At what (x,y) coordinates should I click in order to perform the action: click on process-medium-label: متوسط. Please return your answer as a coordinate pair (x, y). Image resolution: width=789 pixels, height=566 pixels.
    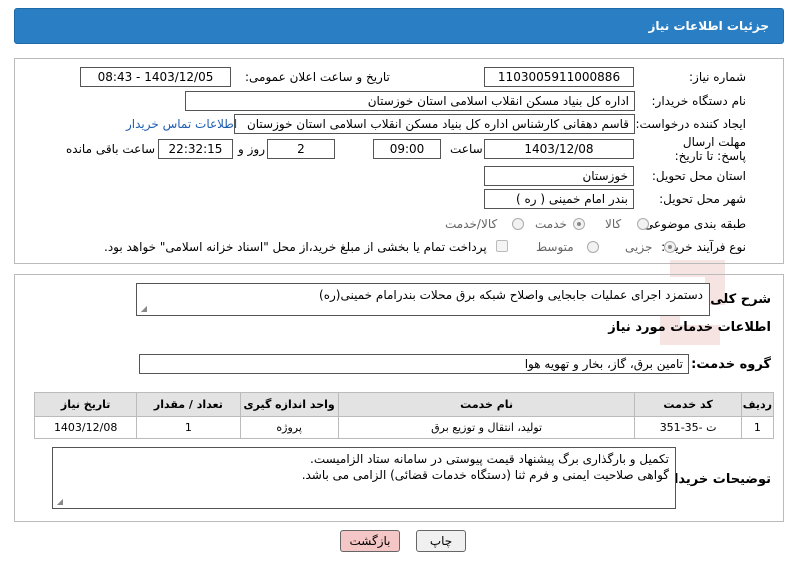
    Looking at the image, I should click on (555, 247).